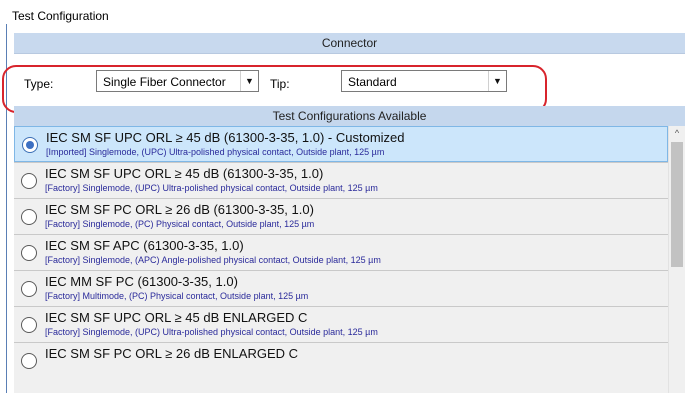  What do you see at coordinates (349, 116) in the screenshot?
I see `test-configurations-header: Test Configurations Available` at bounding box center [349, 116].